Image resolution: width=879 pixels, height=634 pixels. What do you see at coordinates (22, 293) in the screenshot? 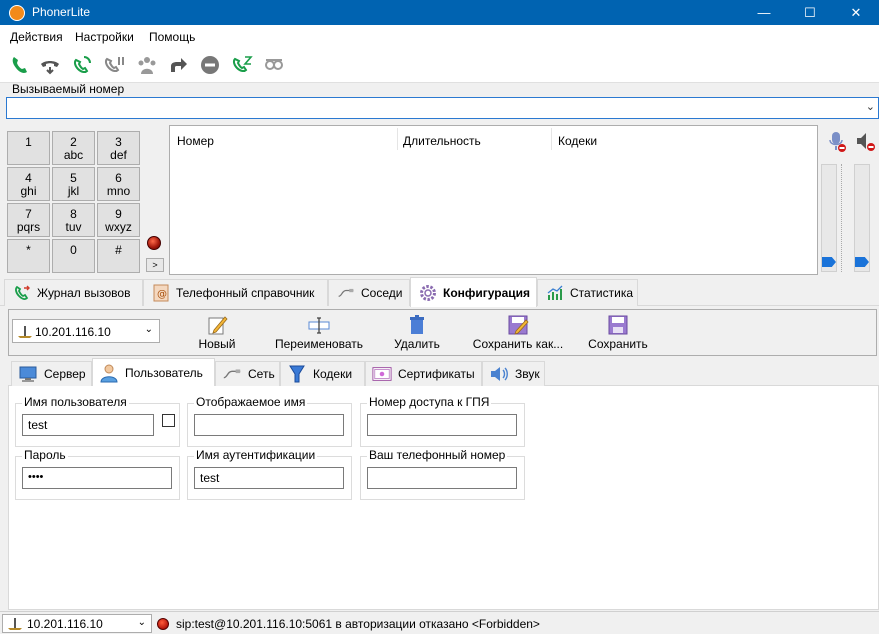
I see `phone-log-icon` at bounding box center [22, 293].